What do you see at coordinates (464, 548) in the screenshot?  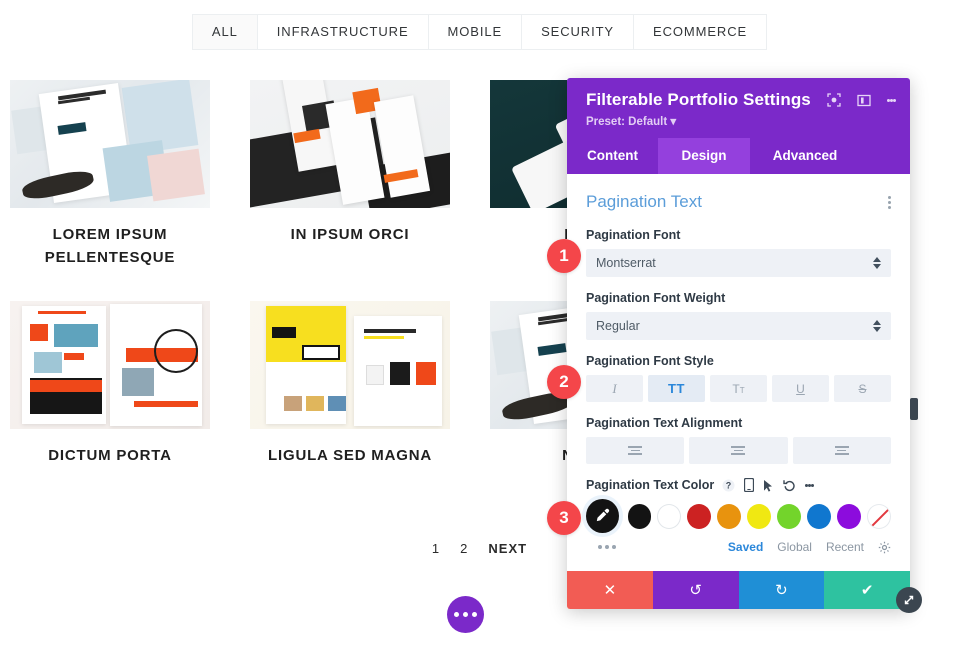 I see `pagination-page-2: 2` at bounding box center [464, 548].